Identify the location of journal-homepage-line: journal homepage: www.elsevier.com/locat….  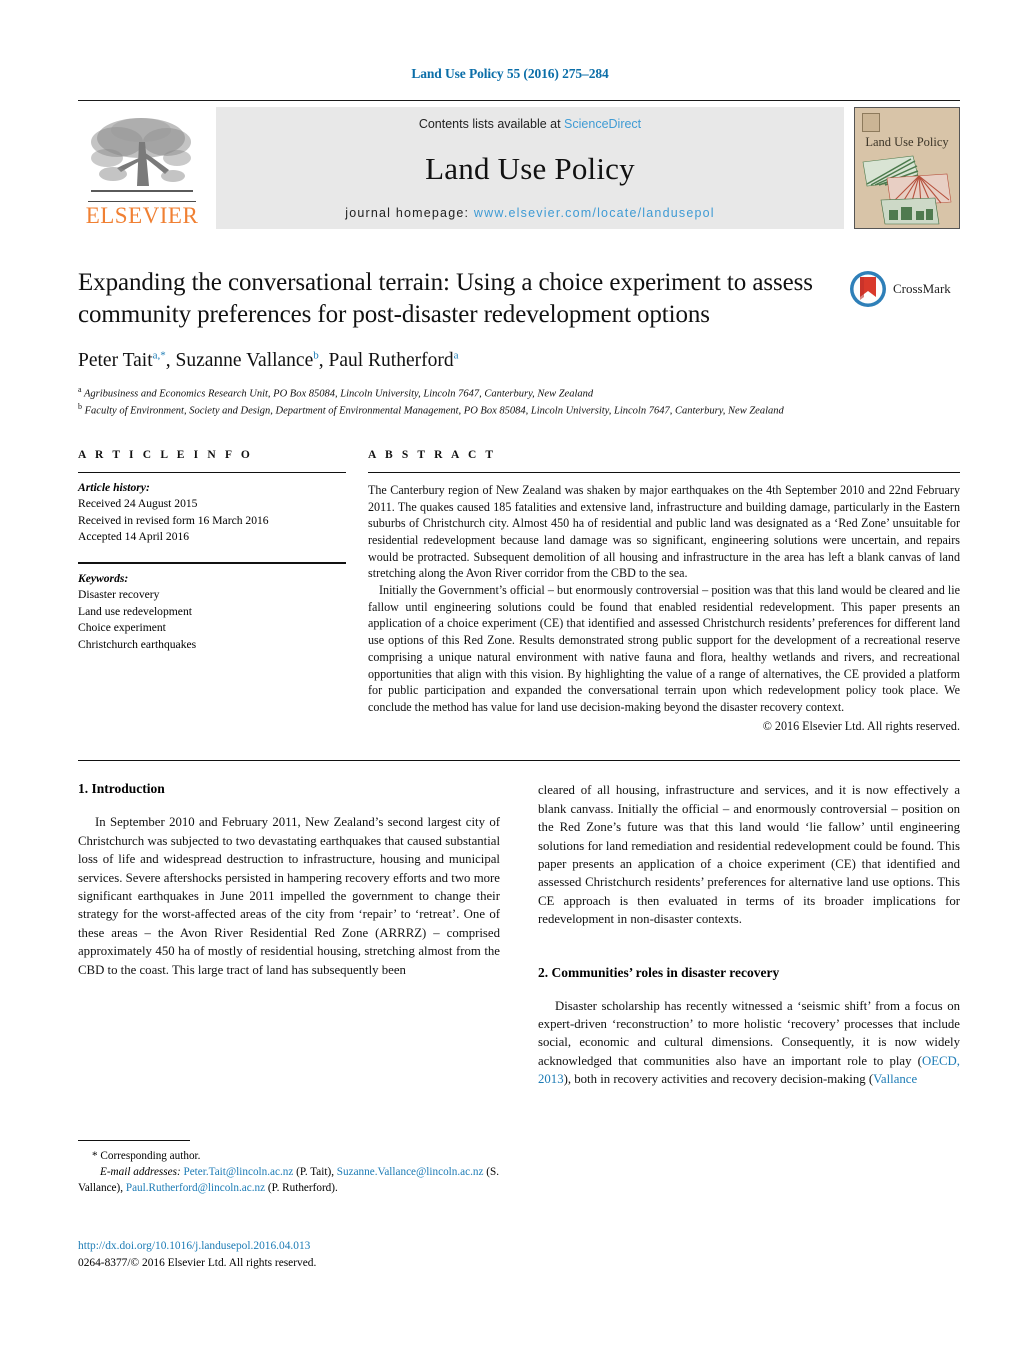
(530, 213).